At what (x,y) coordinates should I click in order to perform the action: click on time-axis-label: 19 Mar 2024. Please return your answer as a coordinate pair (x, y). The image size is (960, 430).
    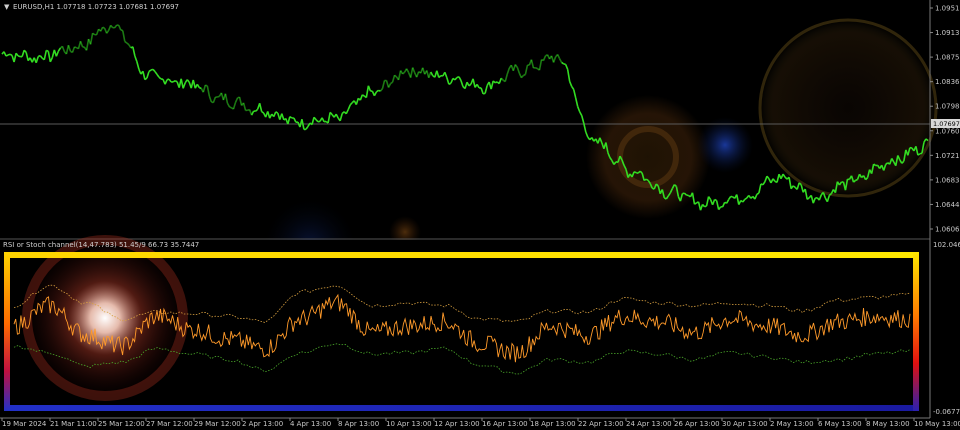
    Looking at the image, I should click on (24, 424).